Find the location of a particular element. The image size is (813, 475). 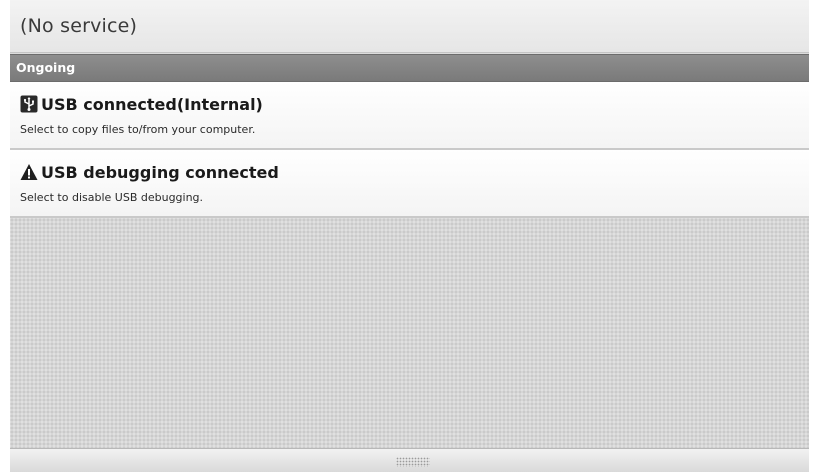

status-bar: (No service) is located at coordinates (409, 26).